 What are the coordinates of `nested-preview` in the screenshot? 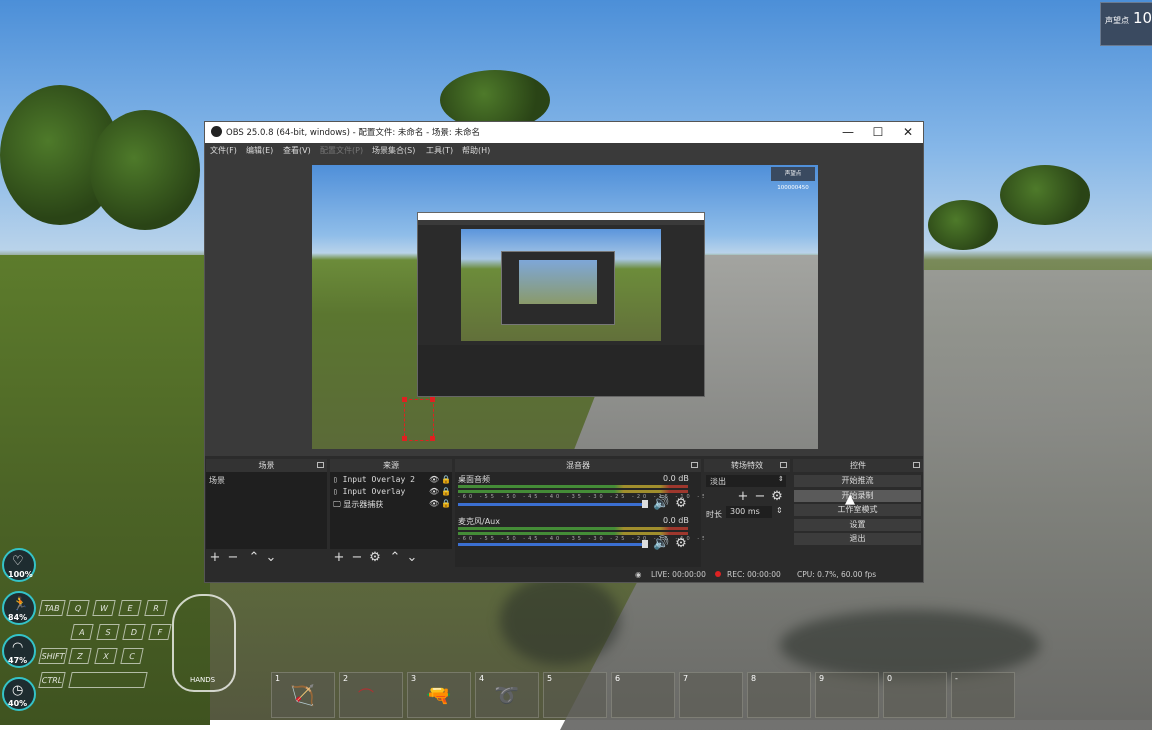 It's located at (561, 285).